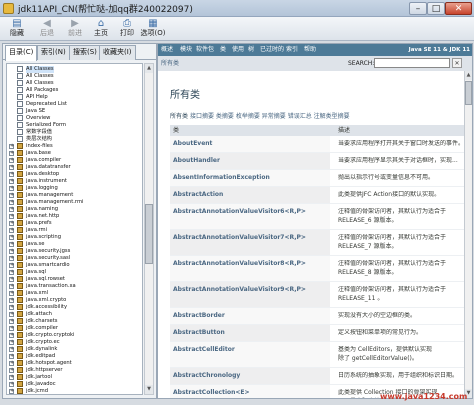  Describe the element at coordinates (75, 29) in the screenshot. I see `toolbar-button-2: ▶ 前进` at that location.